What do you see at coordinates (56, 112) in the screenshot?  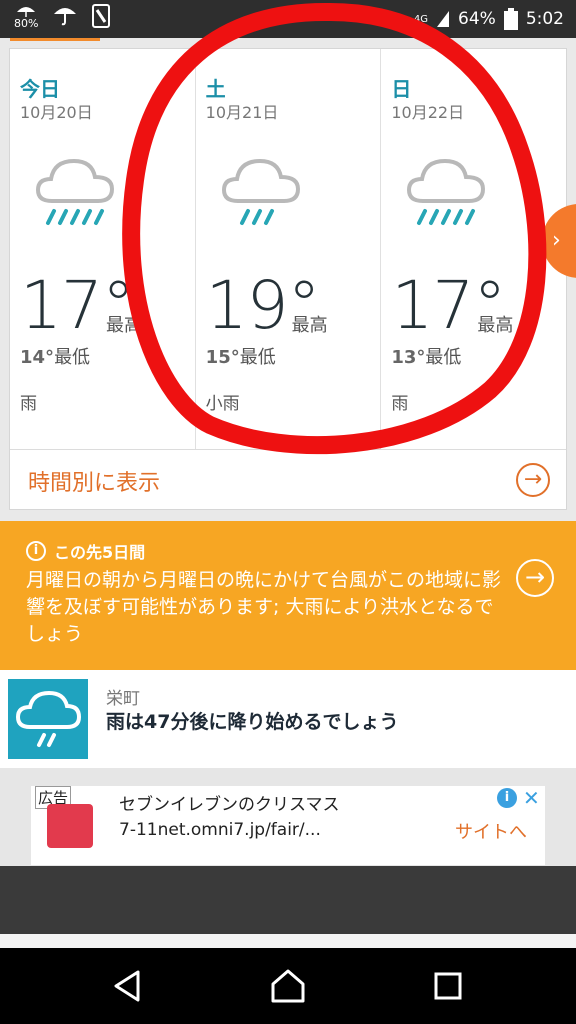 I see `day-date: 10月20日` at bounding box center [56, 112].